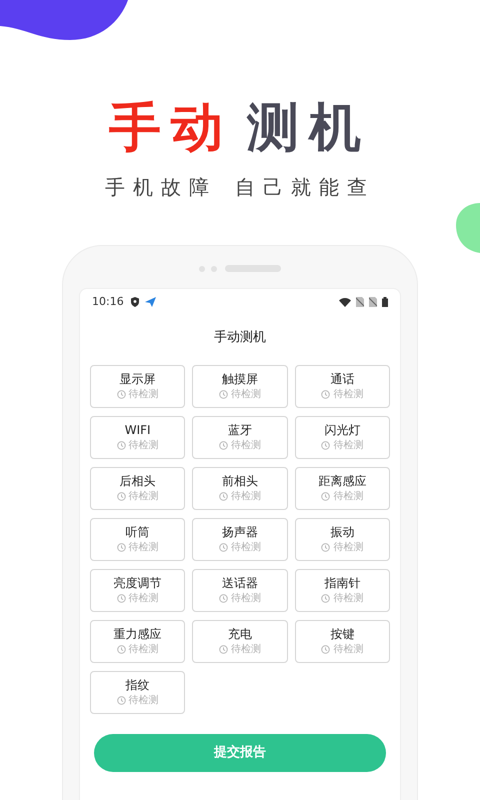 The height and width of the screenshot is (800, 480). I want to click on test-tile: 亮度调节 待检测, so click(138, 590).